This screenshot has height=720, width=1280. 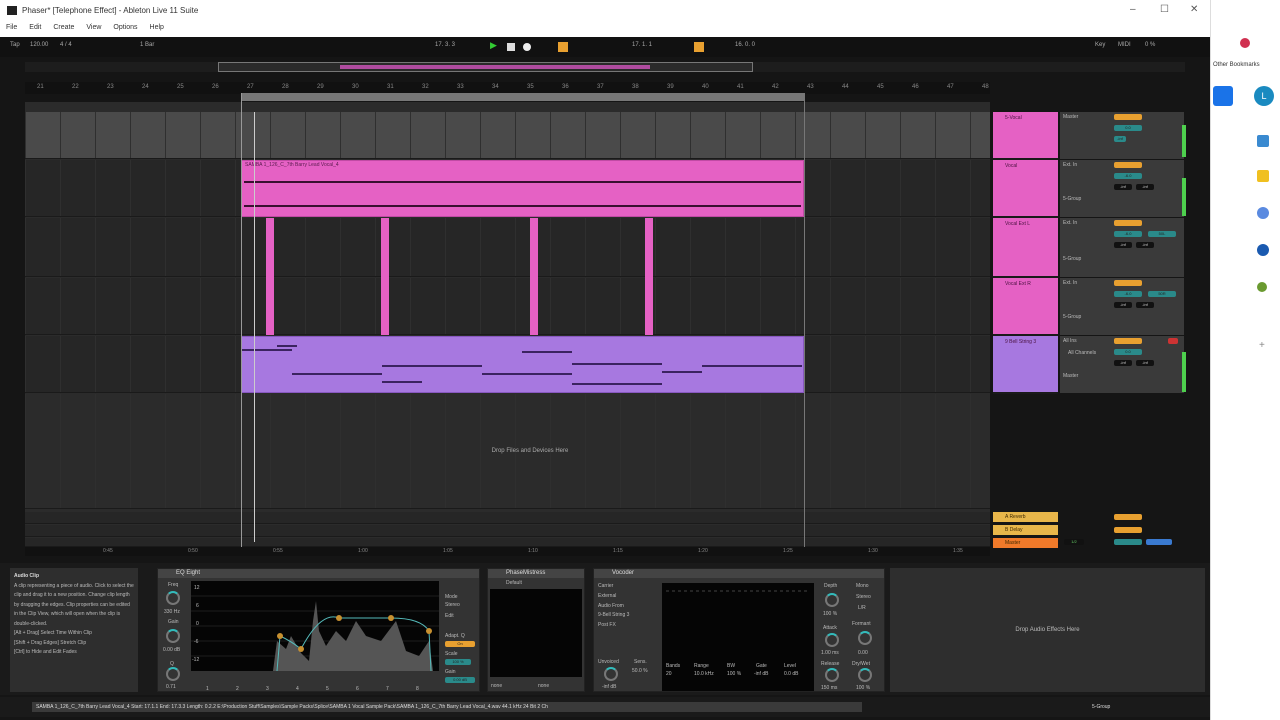 I want to click on adaptive-q-toggle: On, so click(x=460, y=644).